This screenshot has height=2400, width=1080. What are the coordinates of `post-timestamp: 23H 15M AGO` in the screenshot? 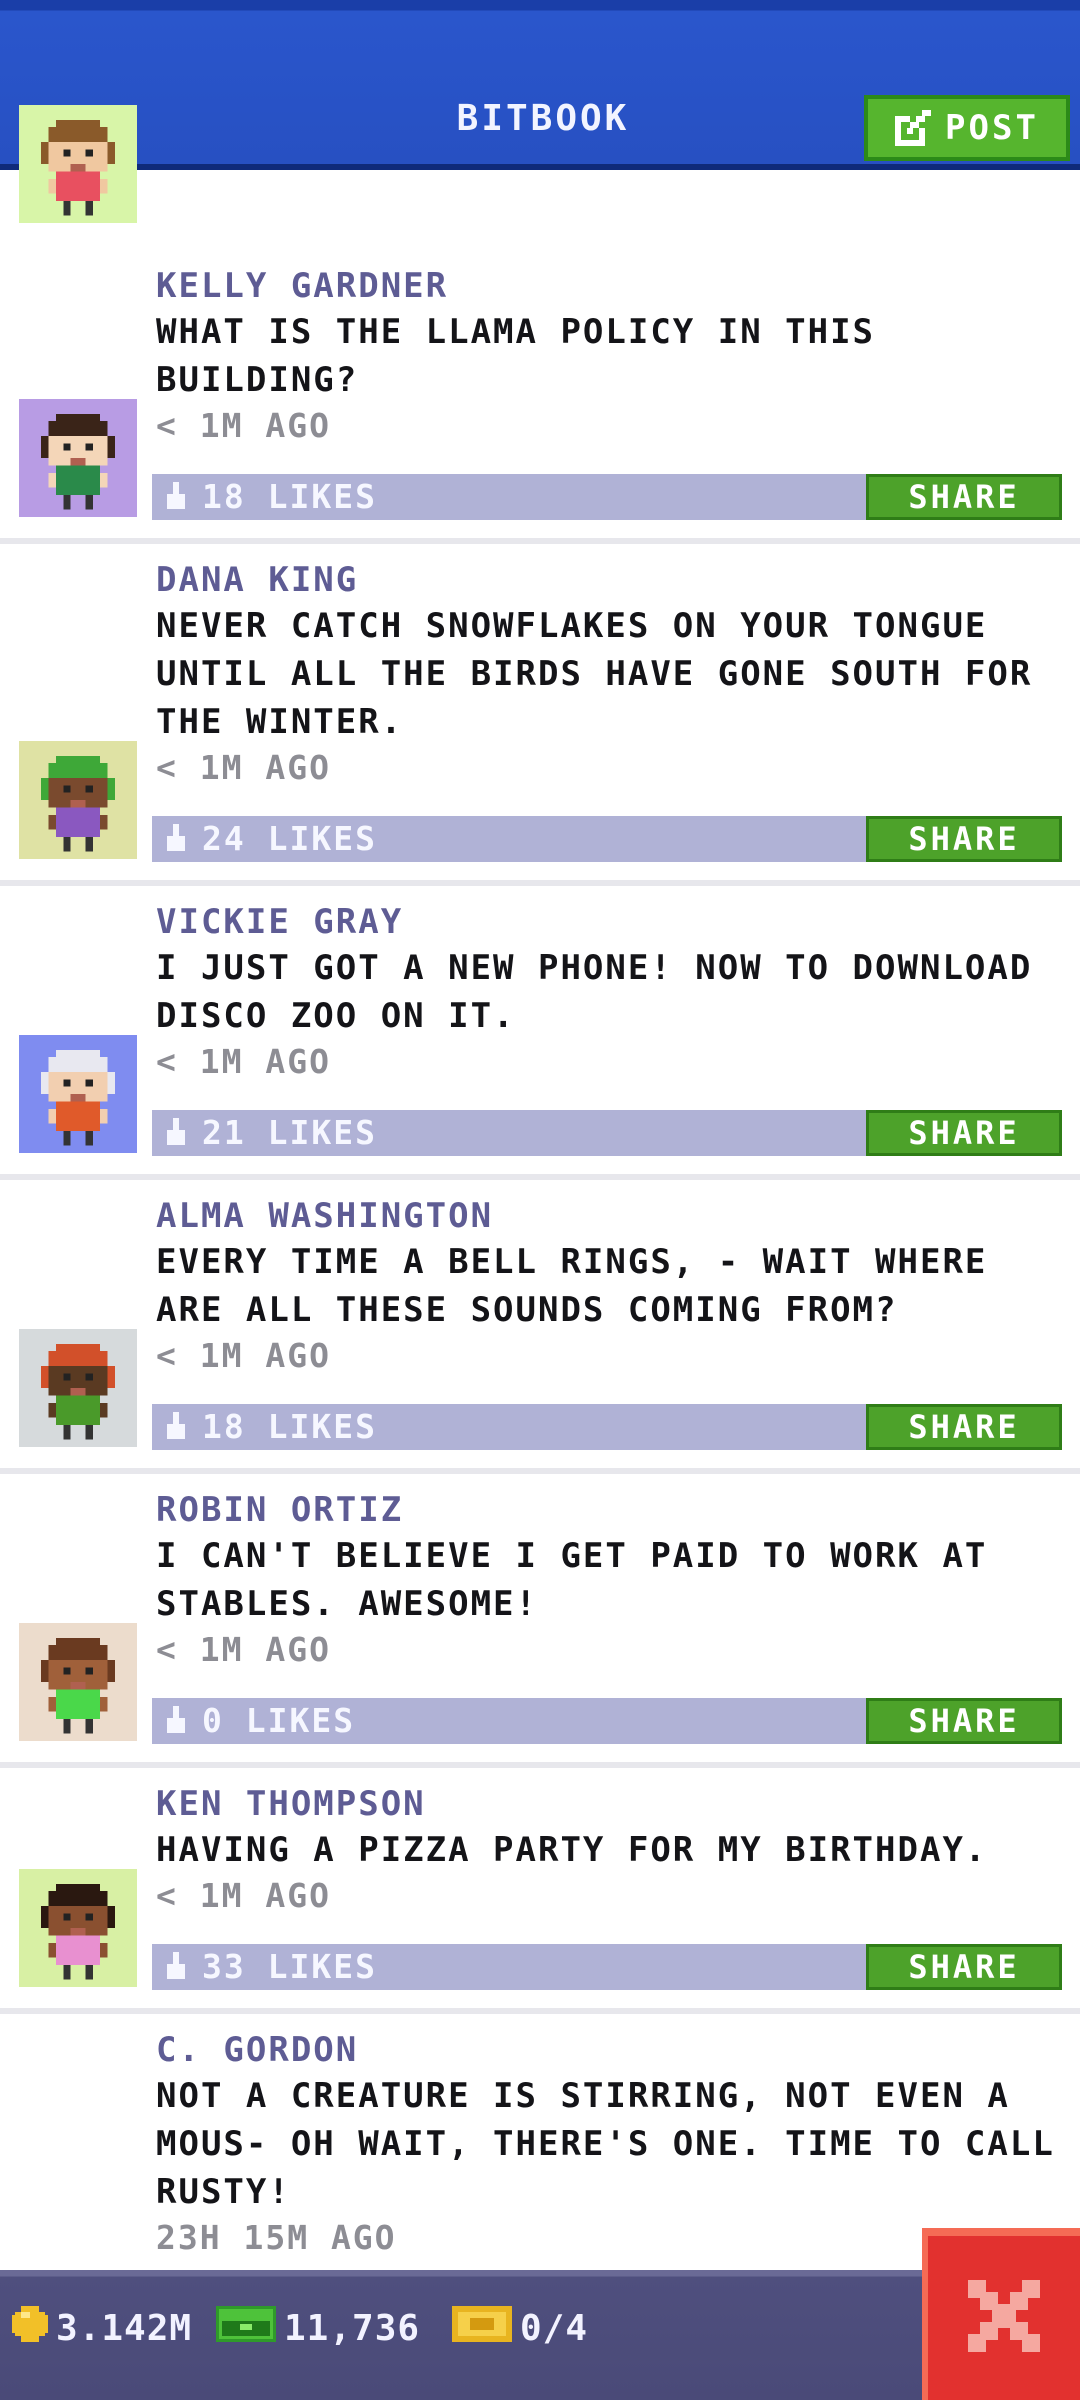 It's located at (276, 2237).